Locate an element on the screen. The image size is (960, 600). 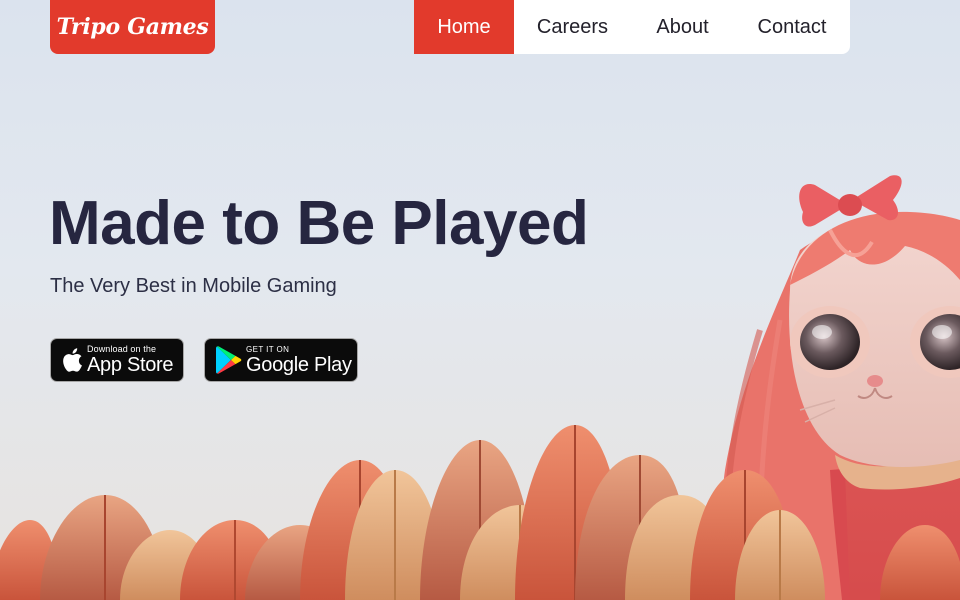
app-store-badge: Download on the App Store is located at coordinates (117, 360).